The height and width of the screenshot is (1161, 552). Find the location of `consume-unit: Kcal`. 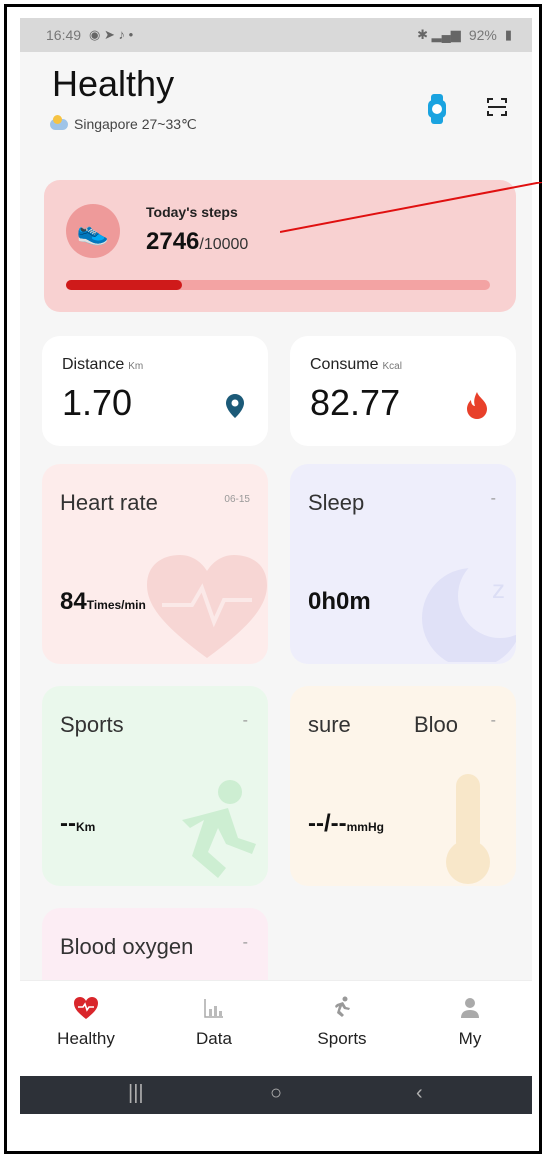

consume-unit: Kcal is located at coordinates (392, 366).